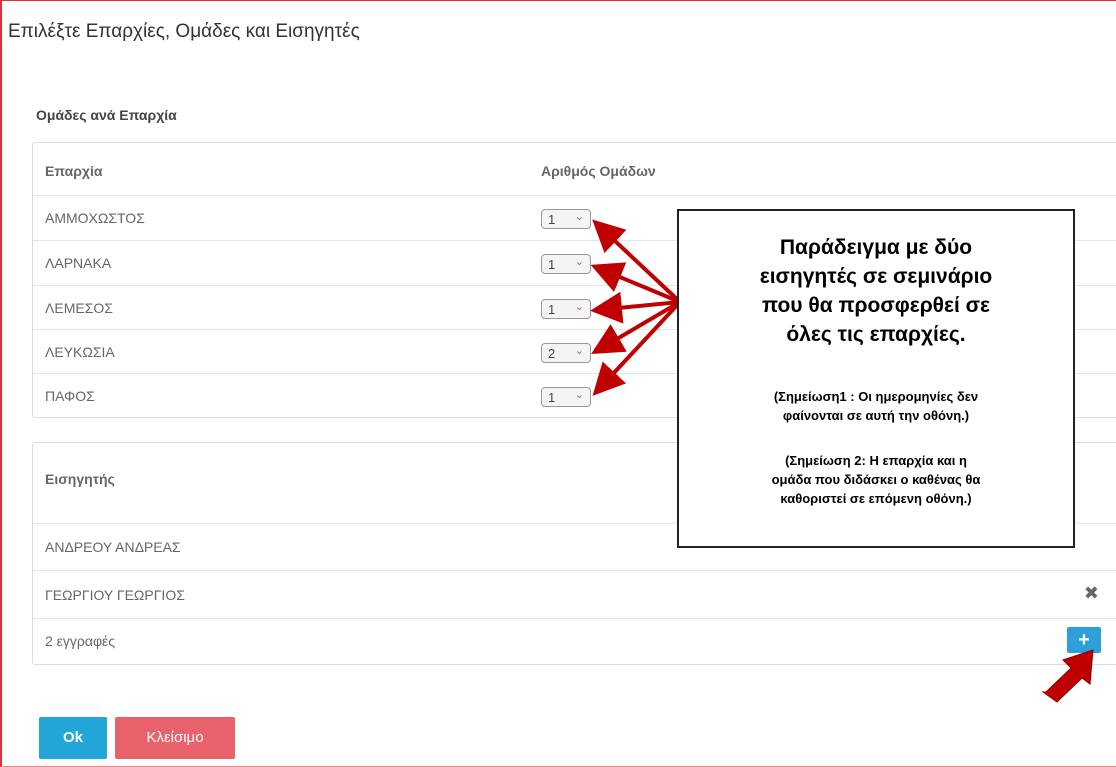 The width and height of the screenshot is (1116, 767). Describe the element at coordinates (70, 396) in the screenshot. I see `province-name: ΠΑΦΟΣ` at that location.